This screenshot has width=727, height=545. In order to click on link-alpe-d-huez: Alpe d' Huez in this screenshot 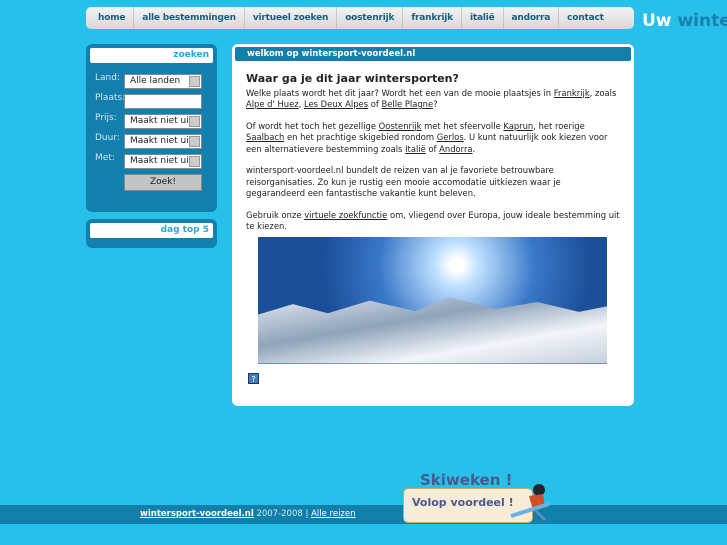, I will do `click(272, 104)`.